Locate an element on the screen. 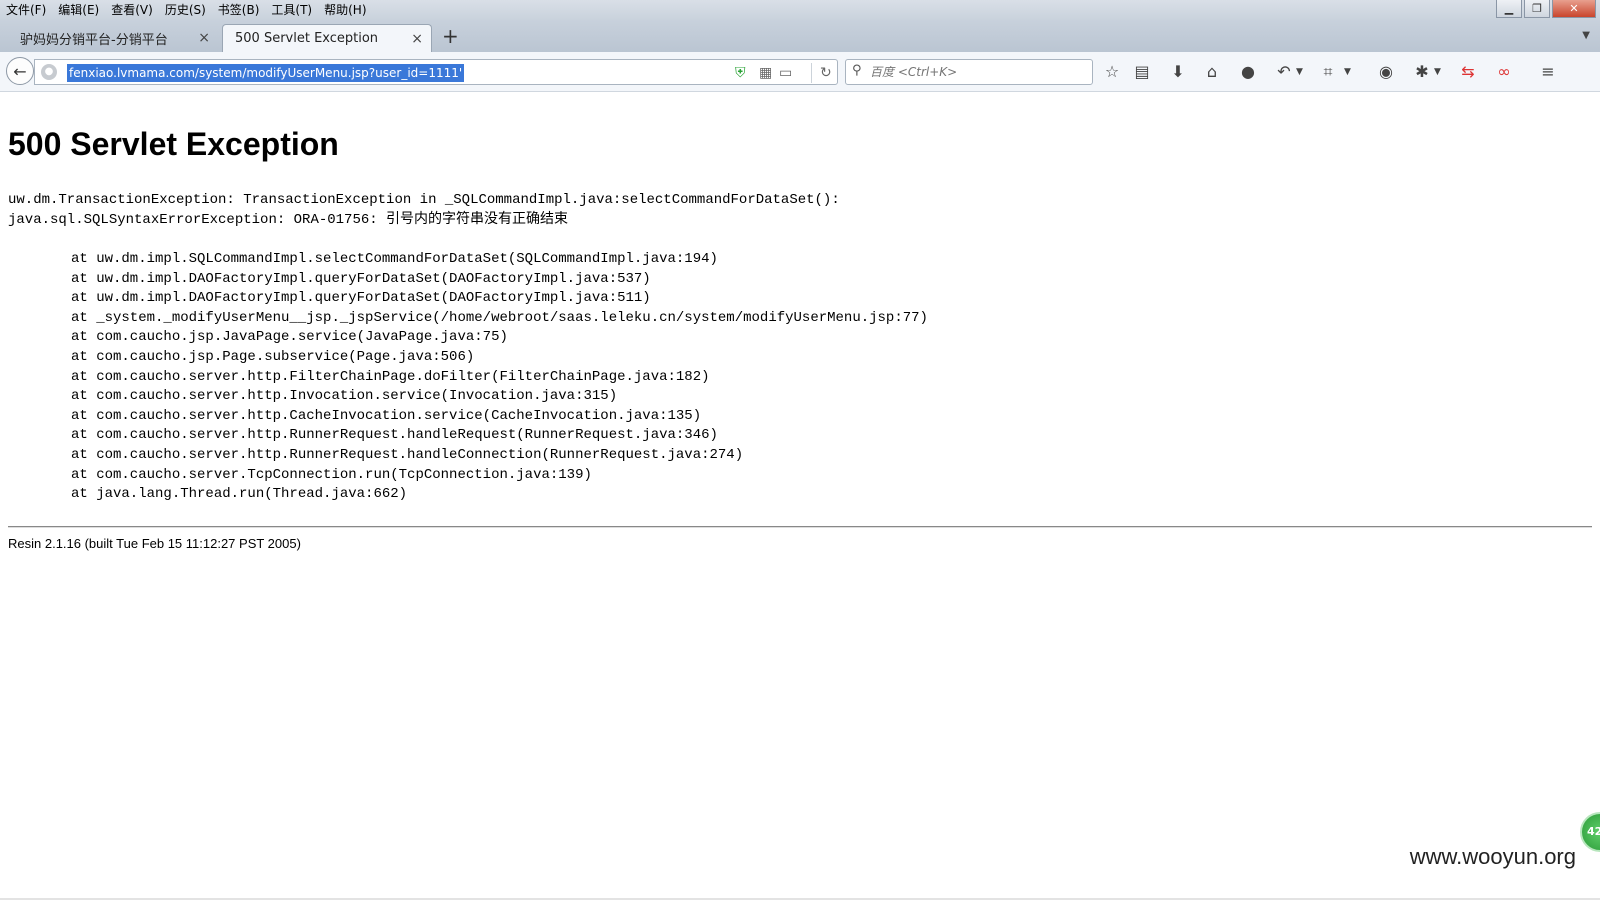  search-bar: ⚲ is located at coordinates (969, 72).